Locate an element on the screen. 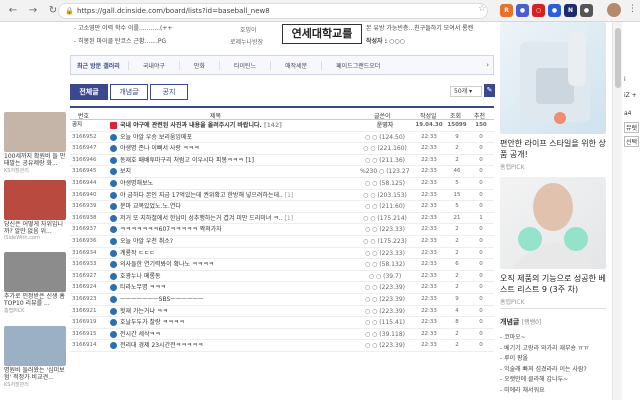 Image resolution: width=640 pixels, height=400 pixels. post-subject: 계룡작 ㄷㄷㄷ is located at coordinates (231, 253).